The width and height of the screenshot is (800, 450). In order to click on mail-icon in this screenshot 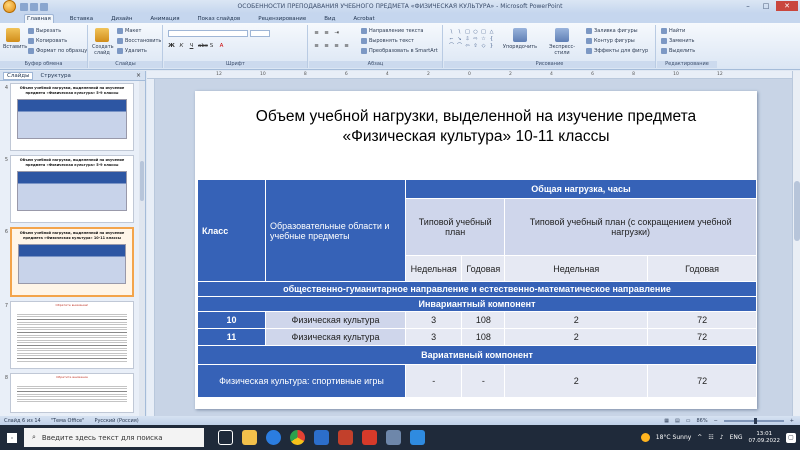, I will do `click(417, 437)`.